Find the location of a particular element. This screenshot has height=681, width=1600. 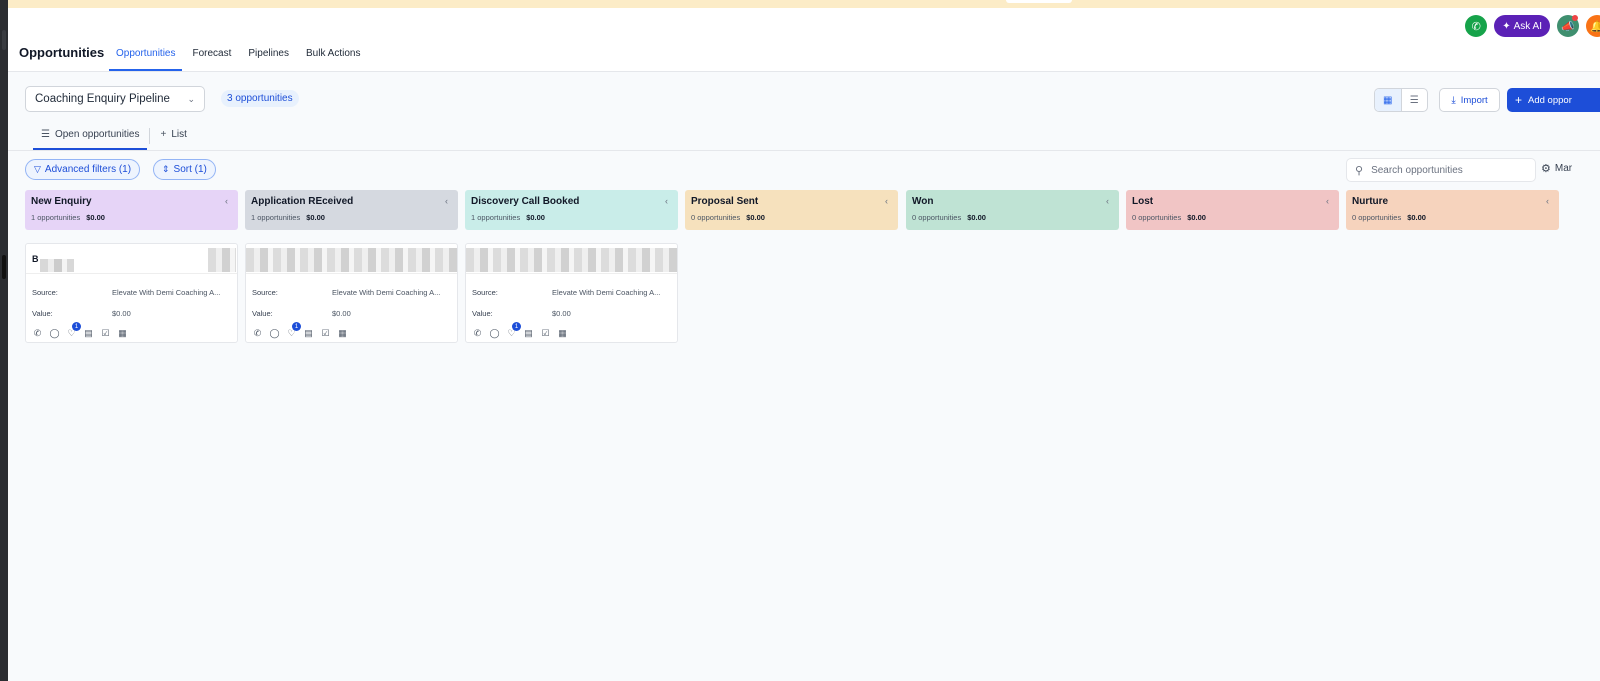

stage-name: Discovery Call Booked is located at coordinates (525, 201).